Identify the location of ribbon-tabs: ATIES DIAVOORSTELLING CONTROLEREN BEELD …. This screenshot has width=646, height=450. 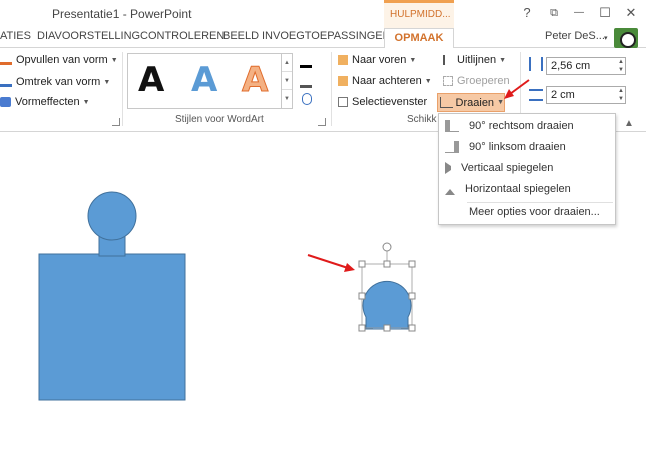
(323, 38).